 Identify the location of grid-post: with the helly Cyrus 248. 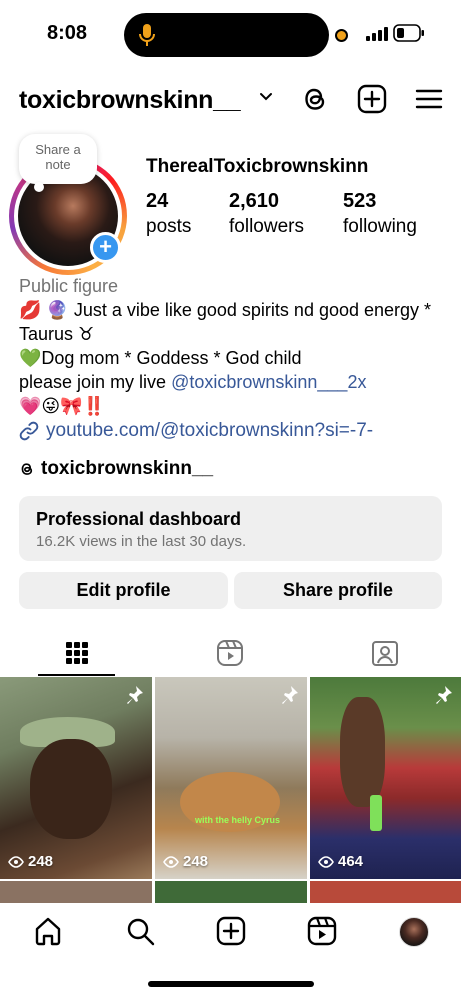
(231, 778).